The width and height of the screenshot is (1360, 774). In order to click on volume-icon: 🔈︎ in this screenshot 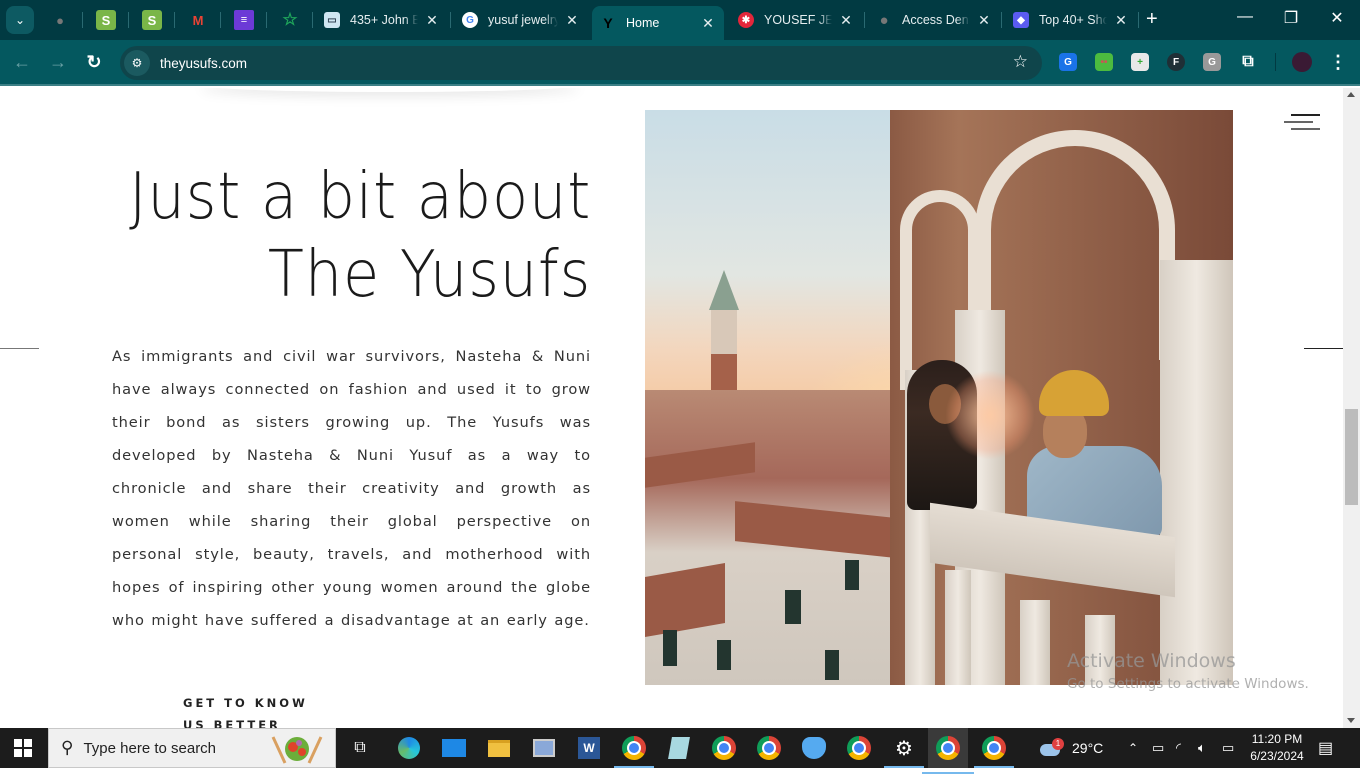, I will do `click(1202, 748)`.